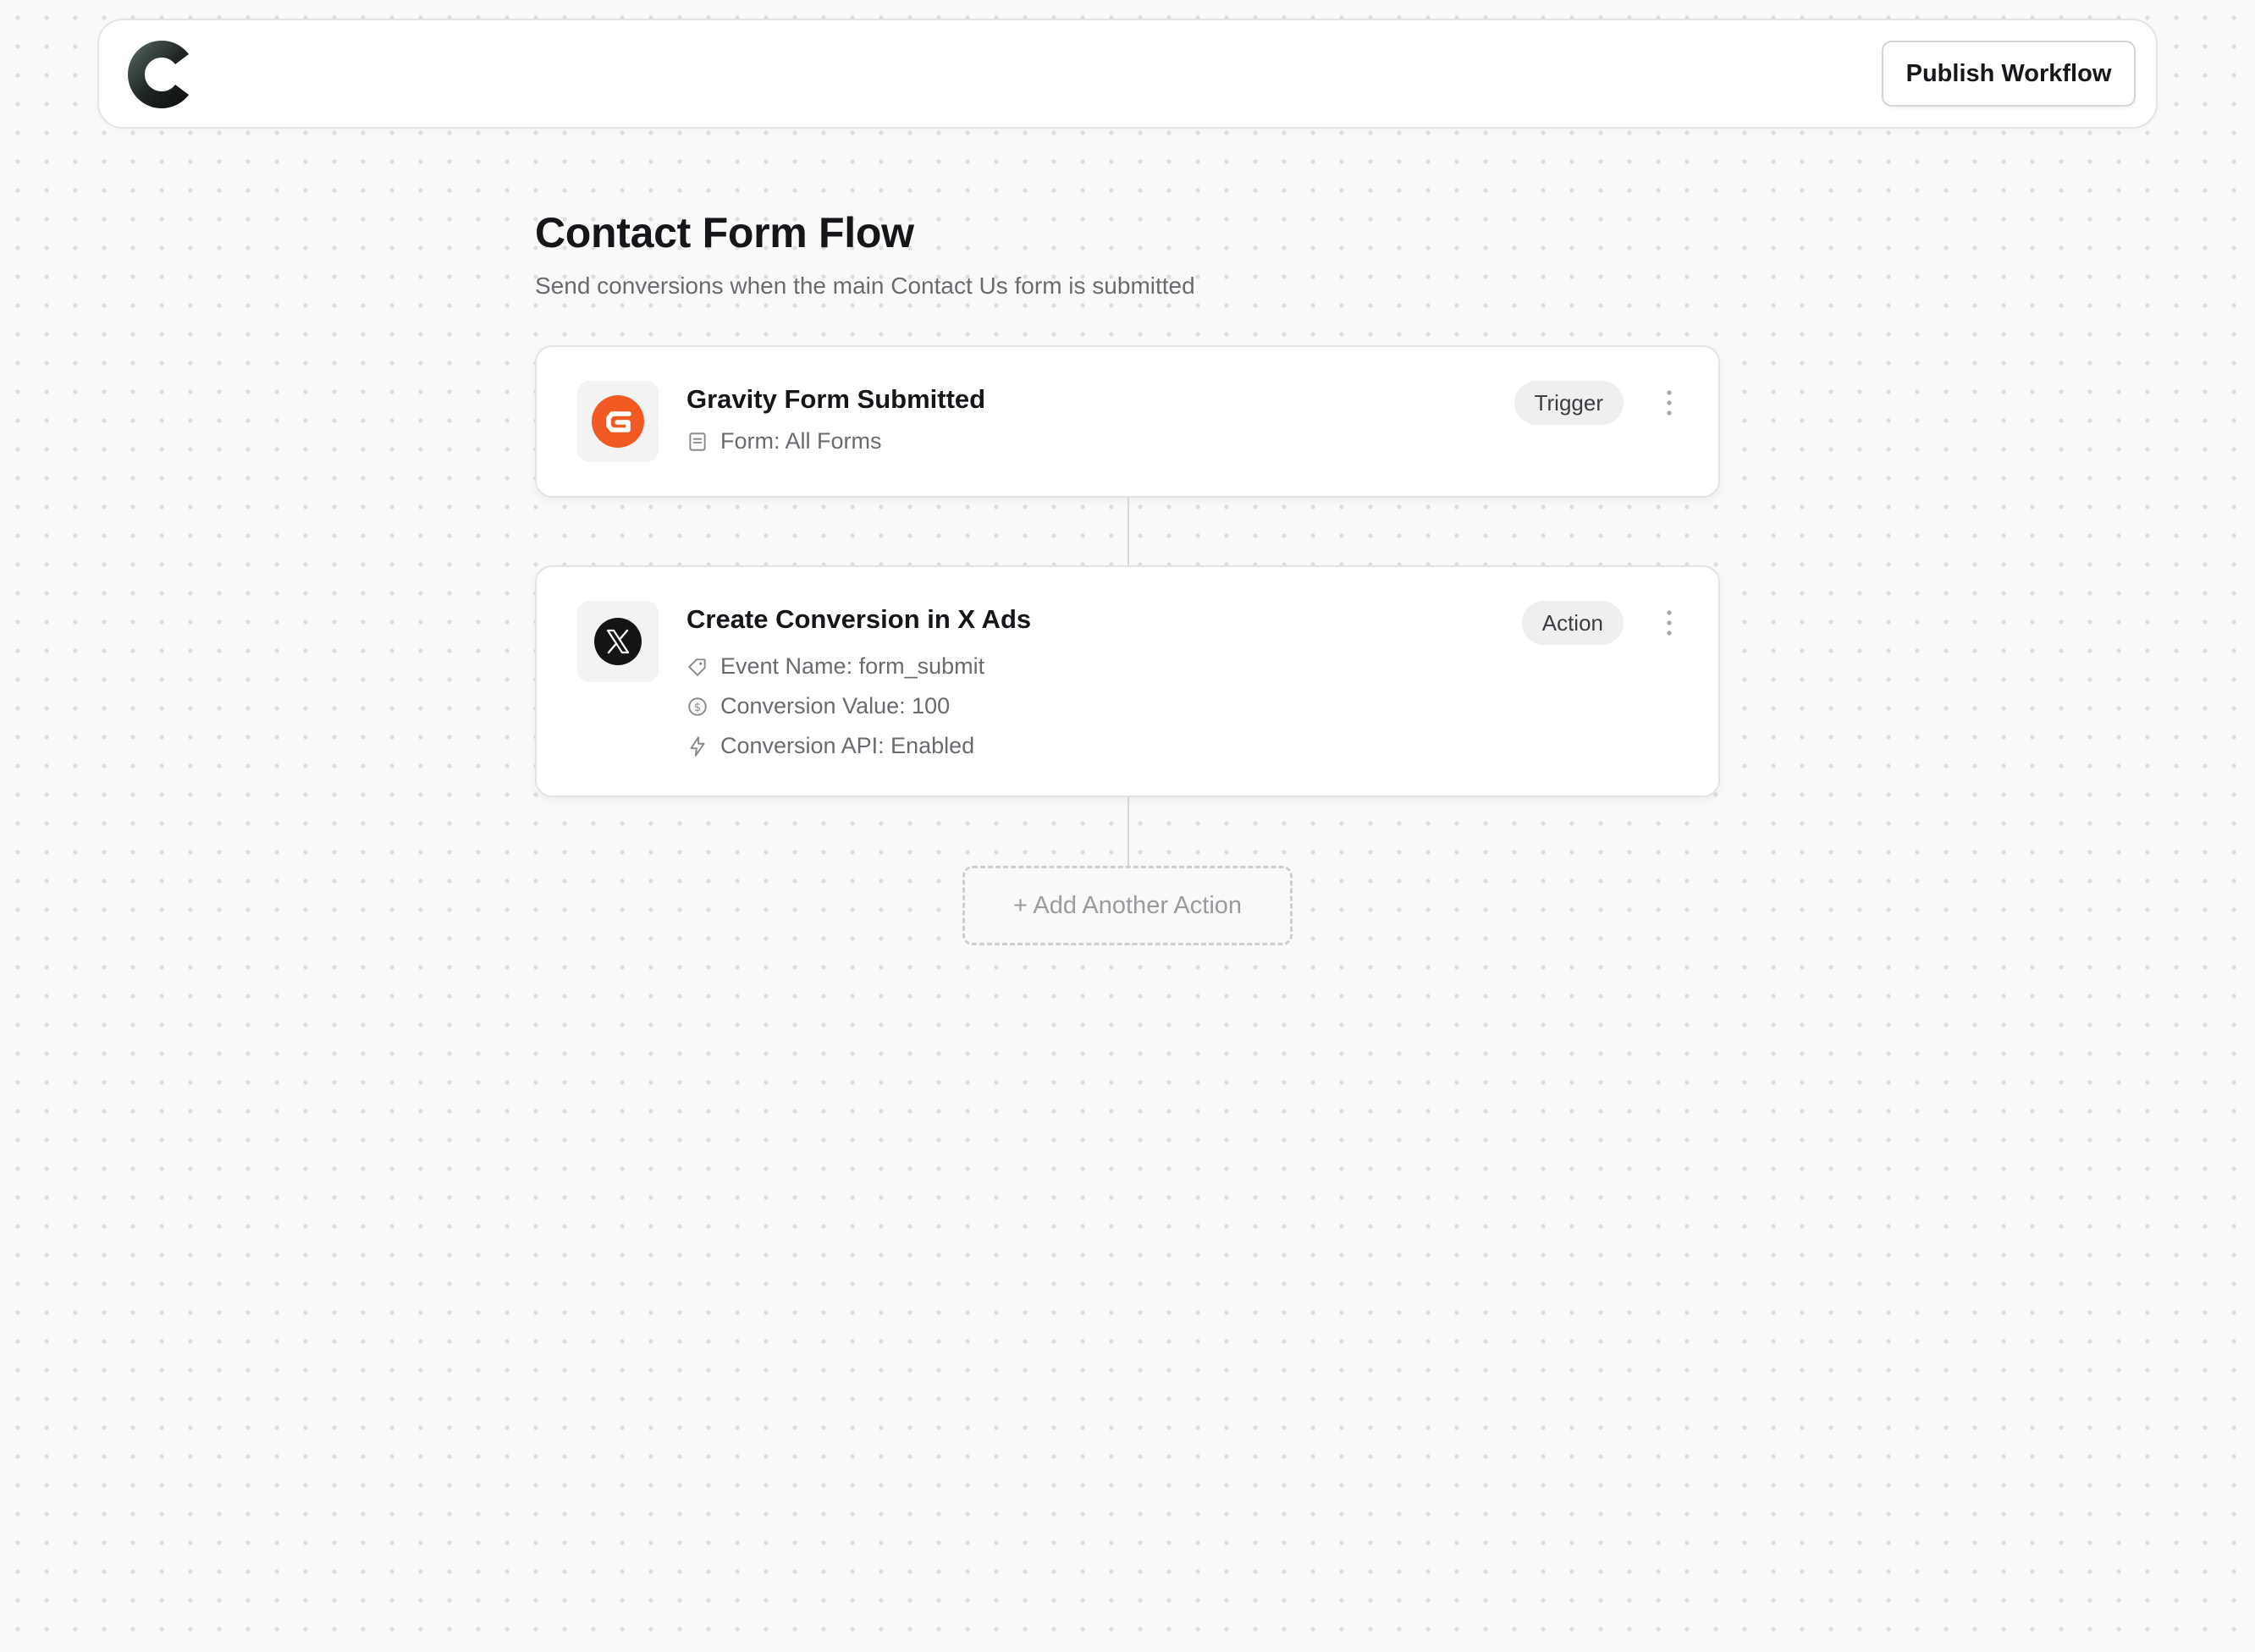 This screenshot has width=2255, height=1652. I want to click on action-detail-event-name-text: Event Name: form_submit, so click(852, 666).